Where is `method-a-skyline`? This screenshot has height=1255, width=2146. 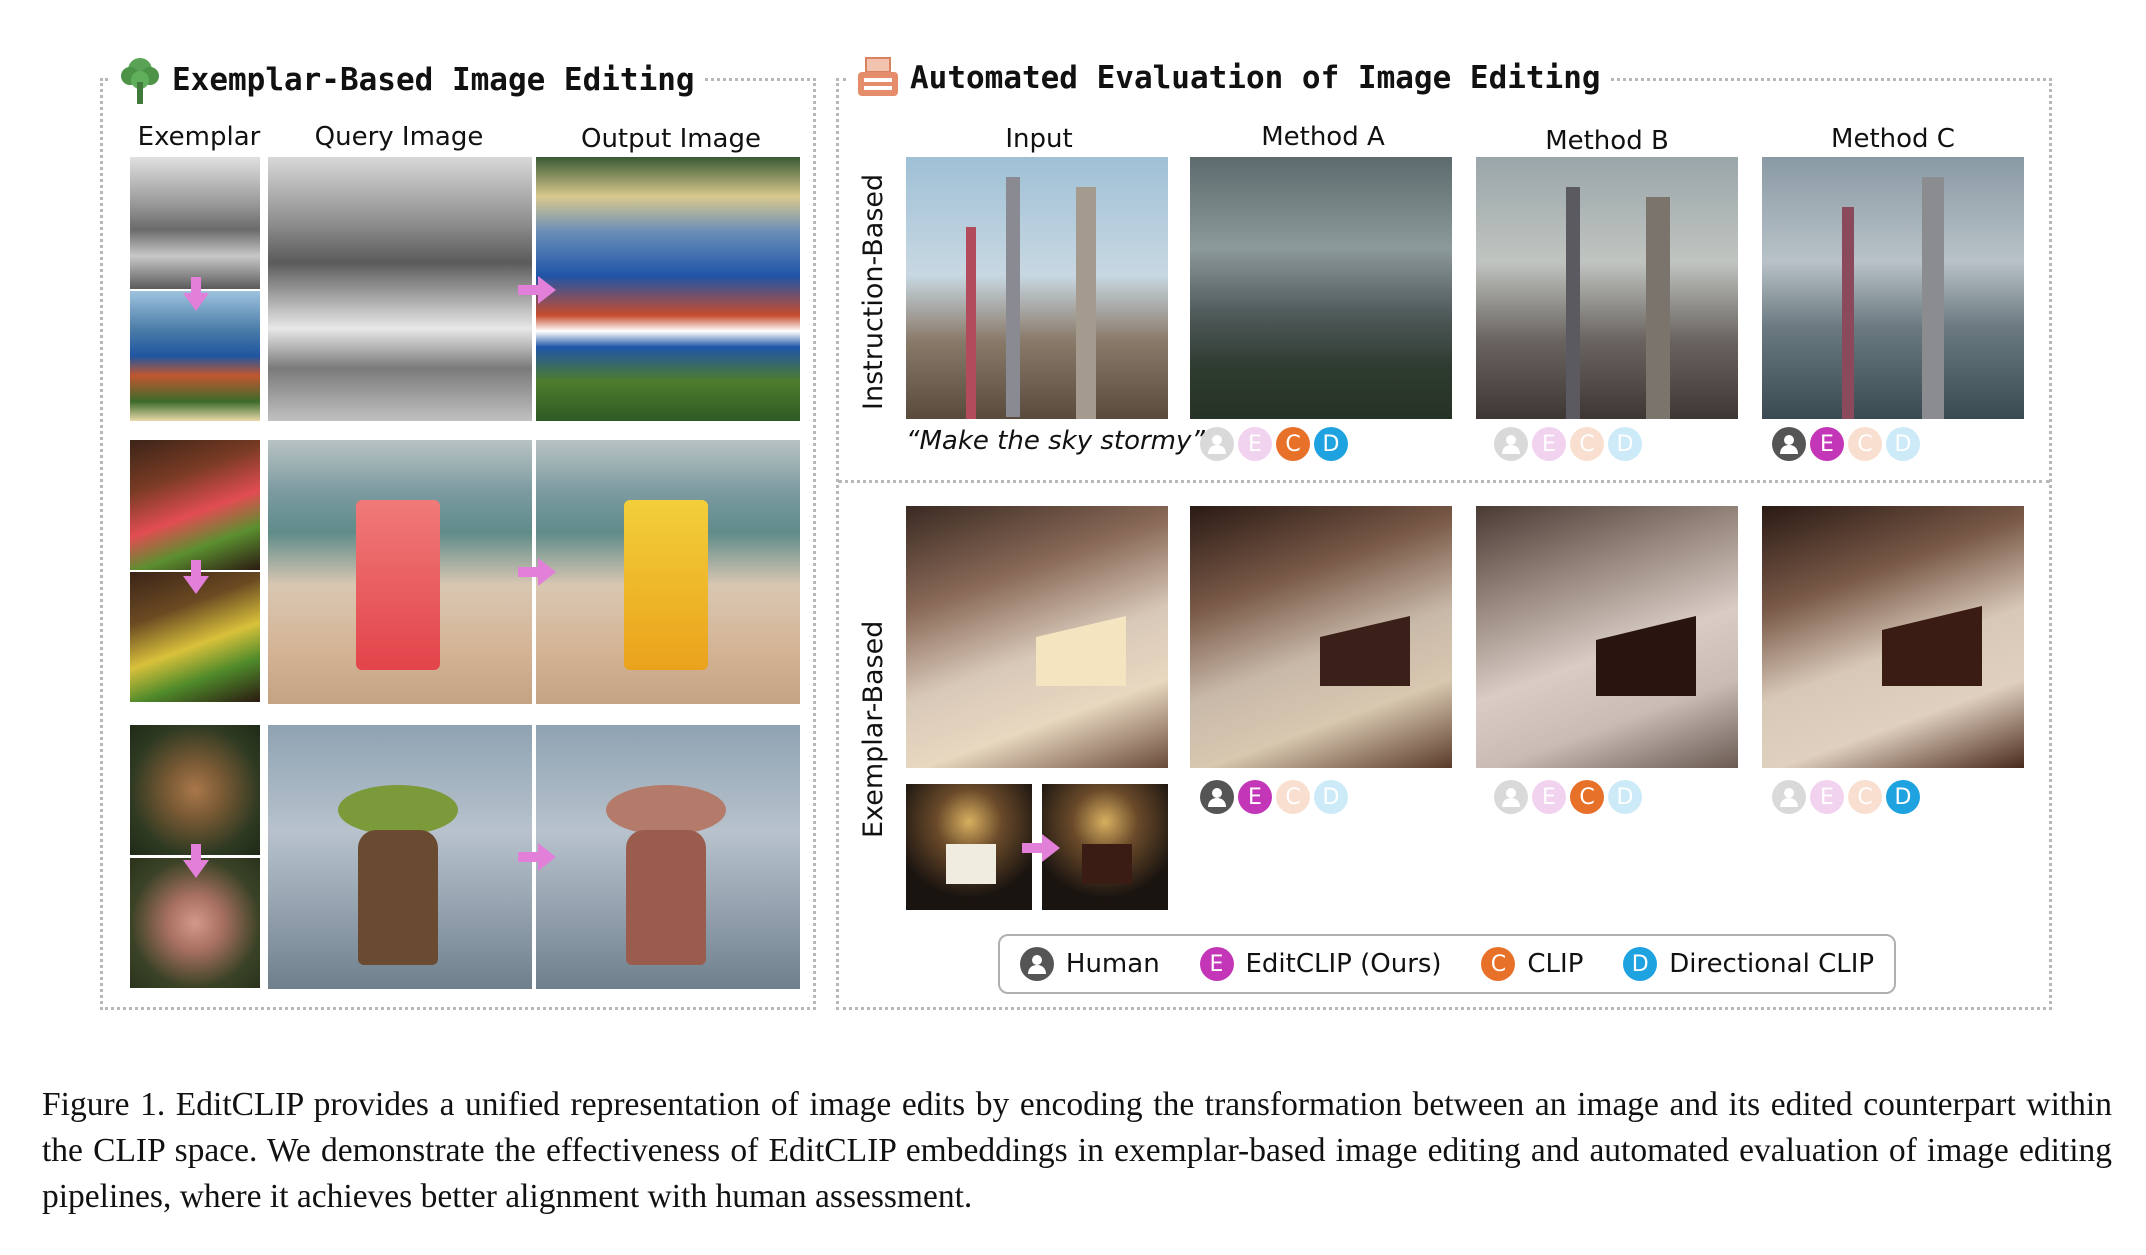 method-a-skyline is located at coordinates (1321, 288).